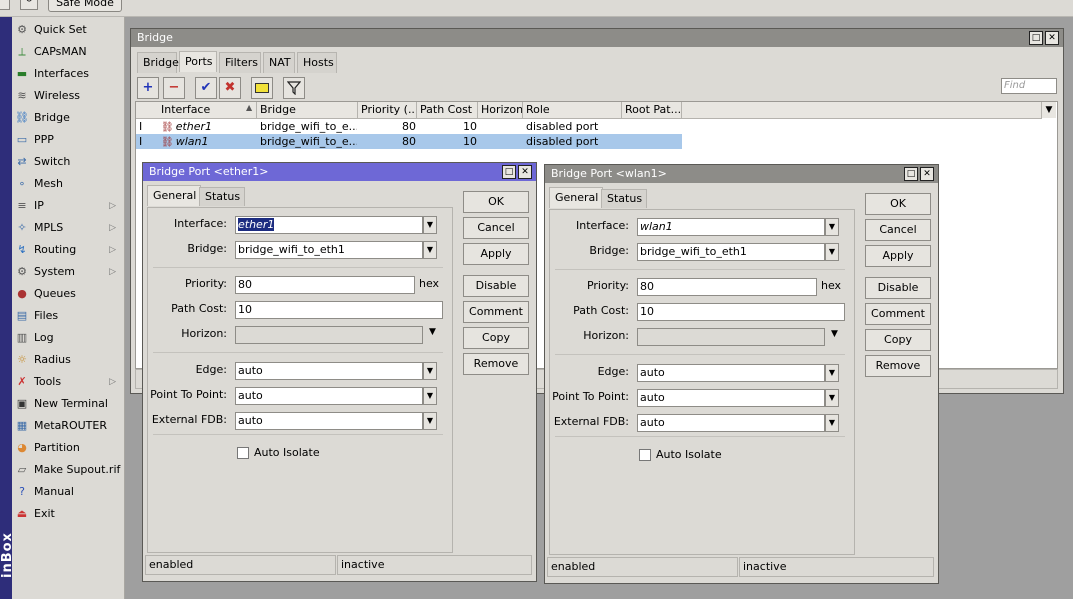 The image size is (1073, 599). What do you see at coordinates (5, 5) in the screenshot?
I see `undo-button` at bounding box center [5, 5].